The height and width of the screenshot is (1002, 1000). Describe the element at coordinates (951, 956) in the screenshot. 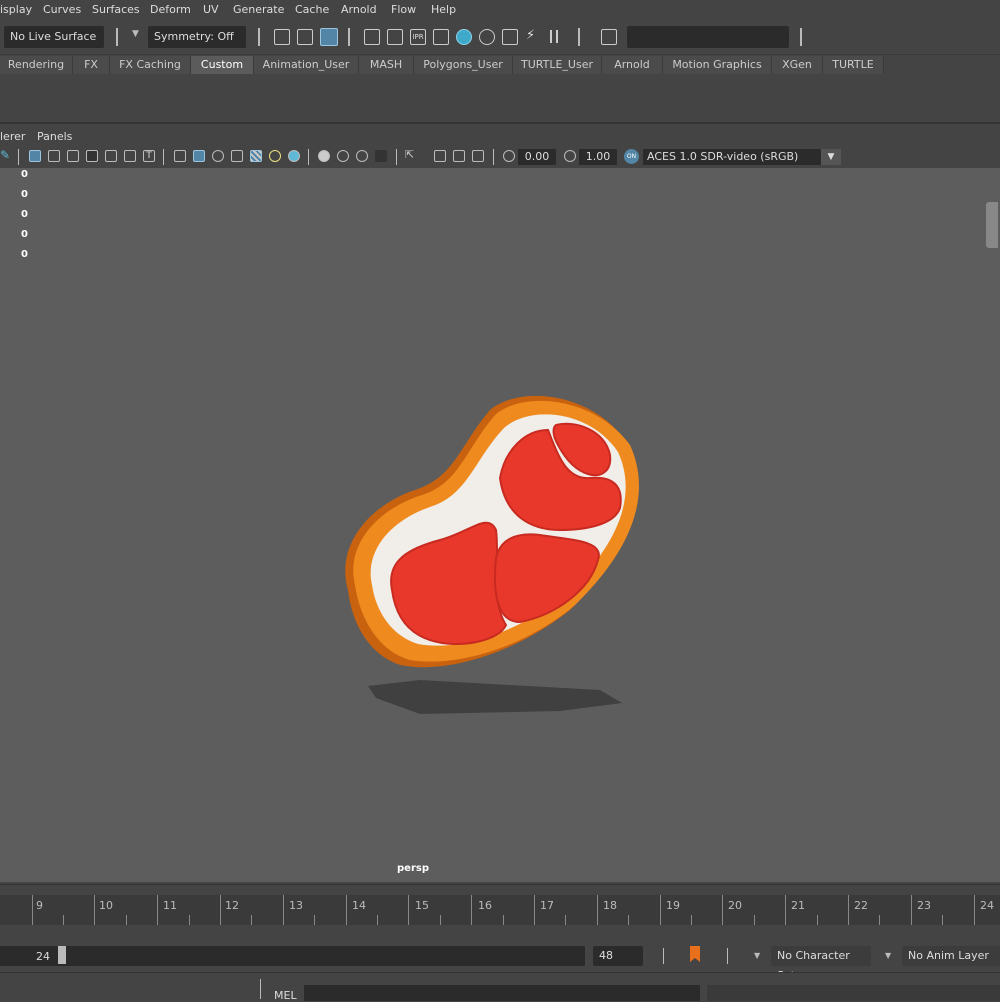

I see `anim-layer-dropdown: No Anim Layer` at that location.